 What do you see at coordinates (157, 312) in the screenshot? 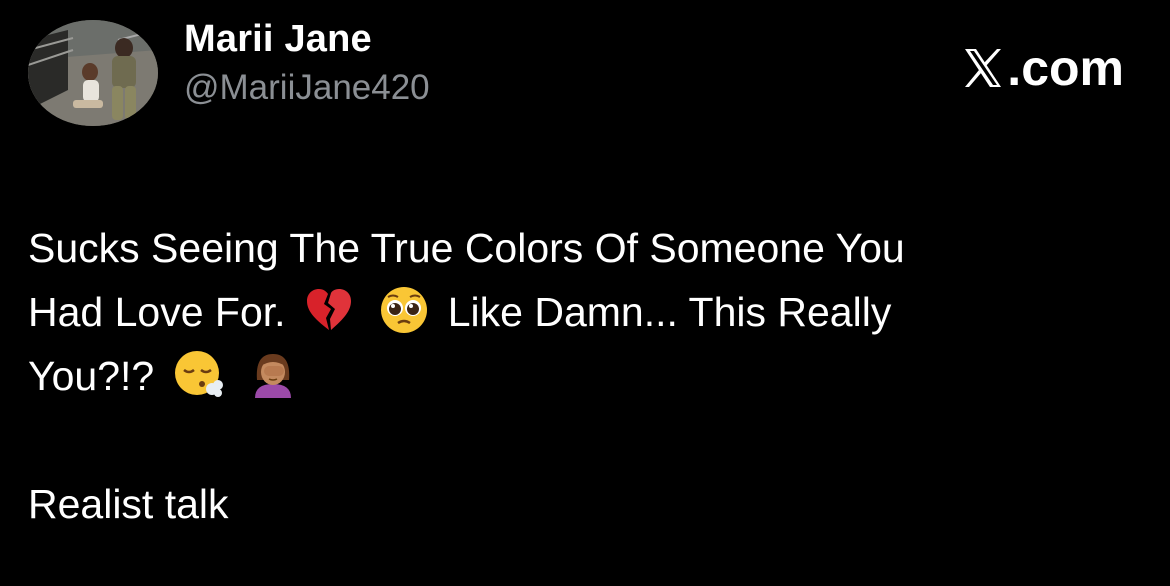
I see `tweet-line-2a: Had Love For.` at bounding box center [157, 312].